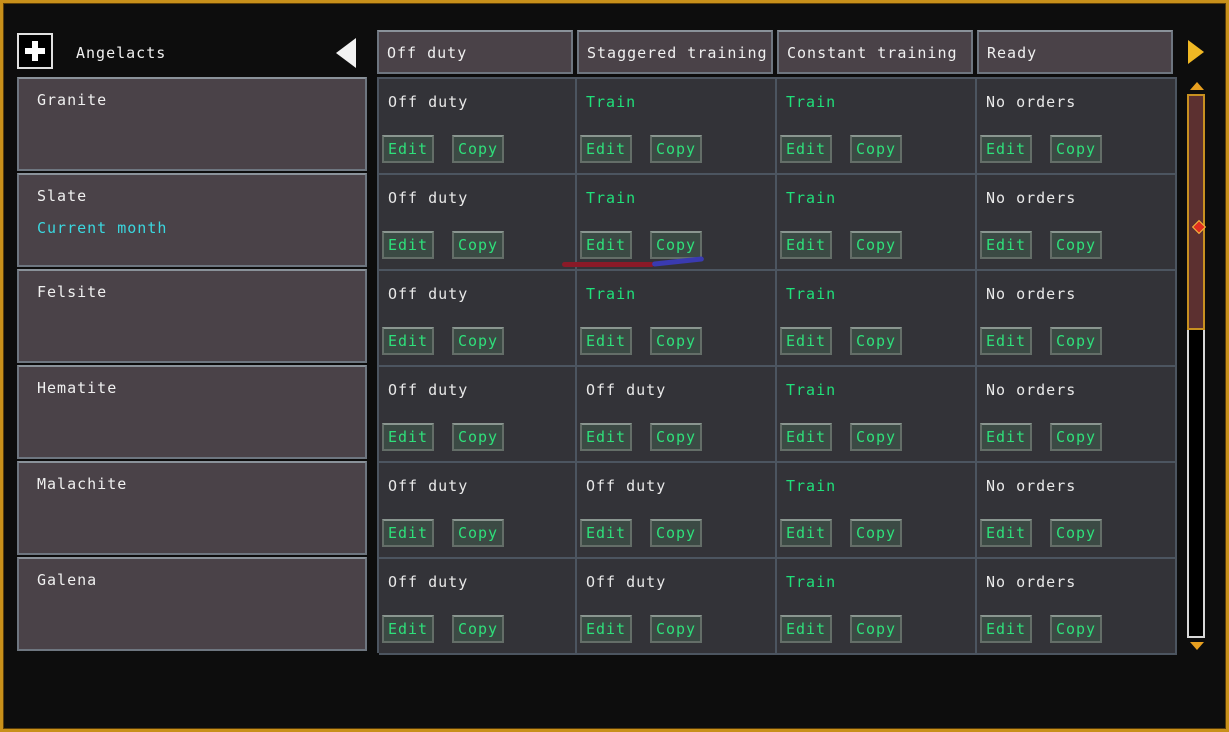 This screenshot has width=1229, height=732. What do you see at coordinates (192, 124) in the screenshot?
I see `squad-card: Granite` at bounding box center [192, 124].